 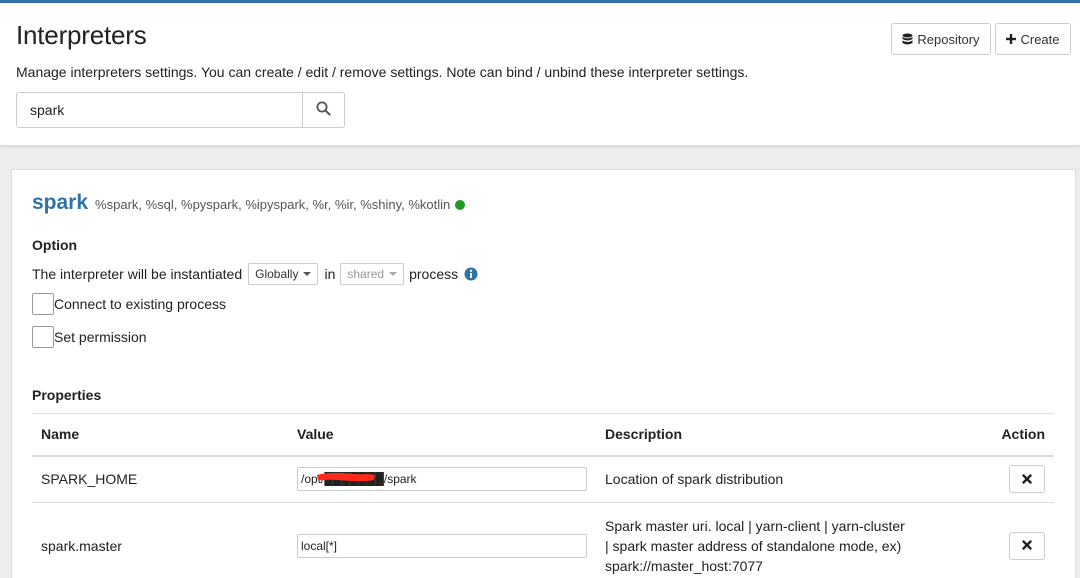 What do you see at coordinates (442, 435) in the screenshot?
I see `column-header-value: Value` at bounding box center [442, 435].